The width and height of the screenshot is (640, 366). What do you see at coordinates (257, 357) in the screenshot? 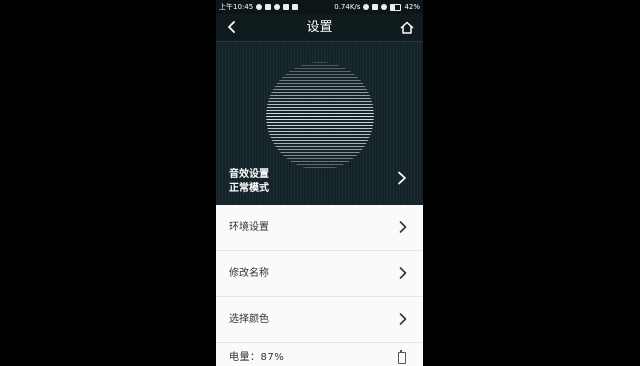
I see `battery-level-label: 电量：87%` at bounding box center [257, 357].